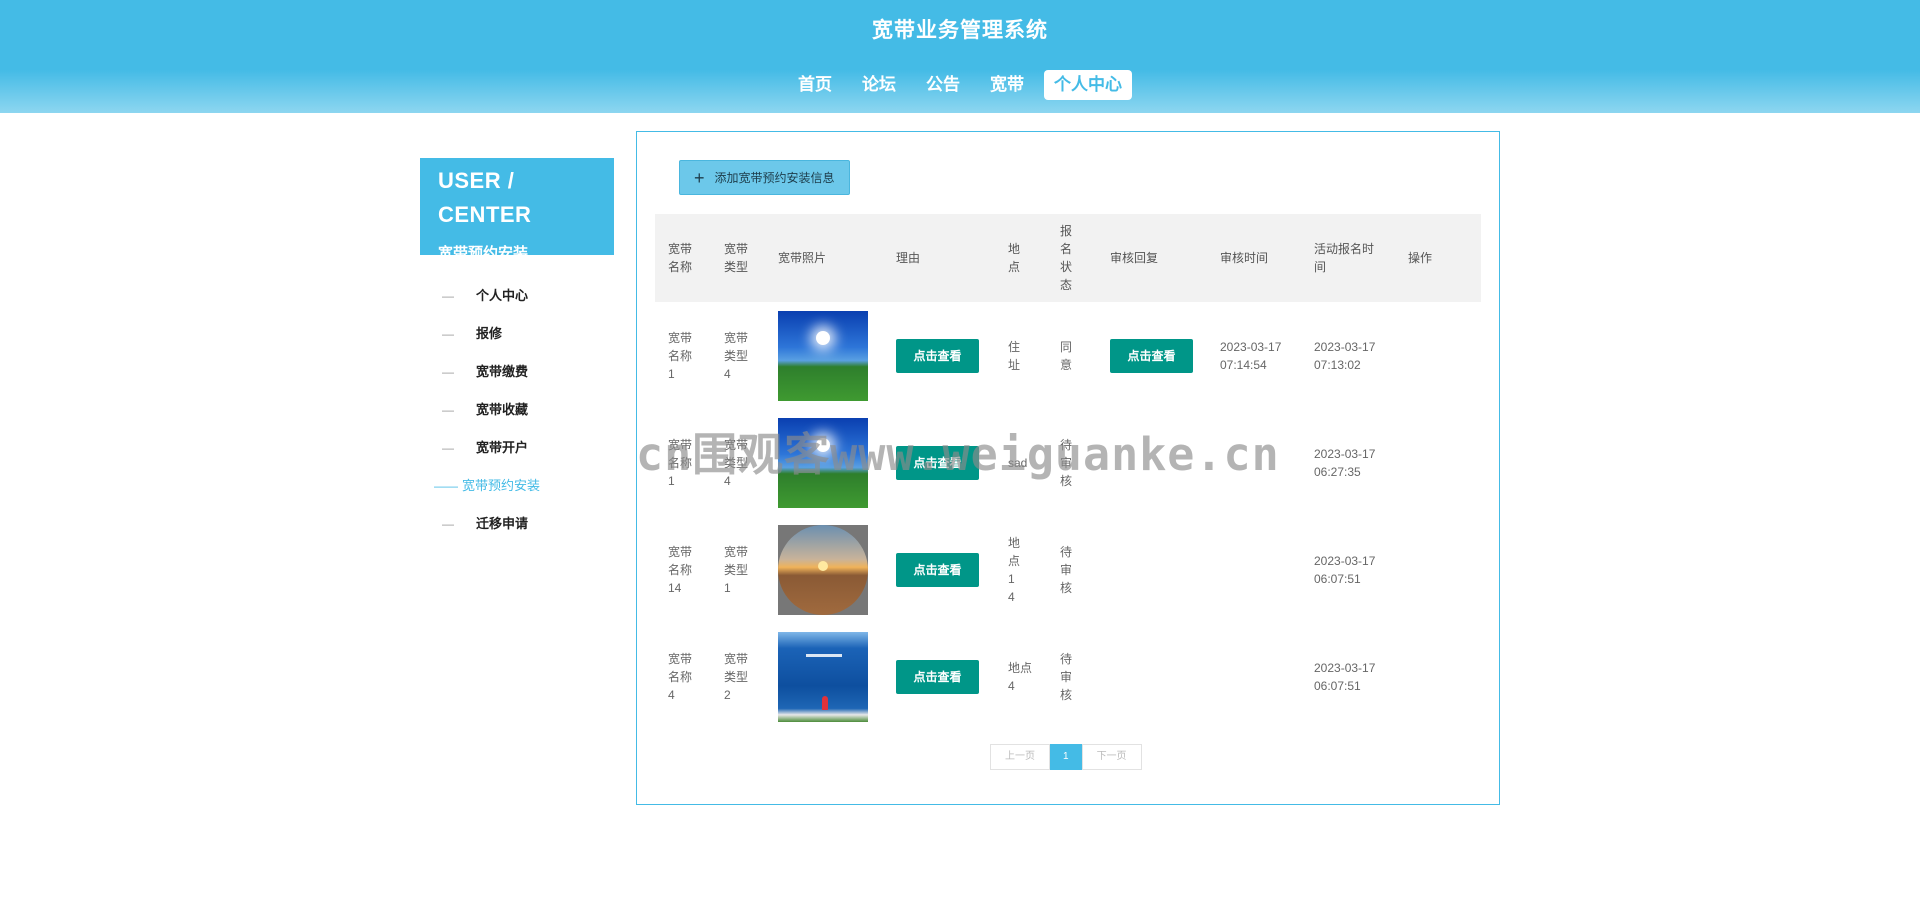  Describe the element at coordinates (824, 258) in the screenshot. I see `col-photo: 宽带照片` at that location.